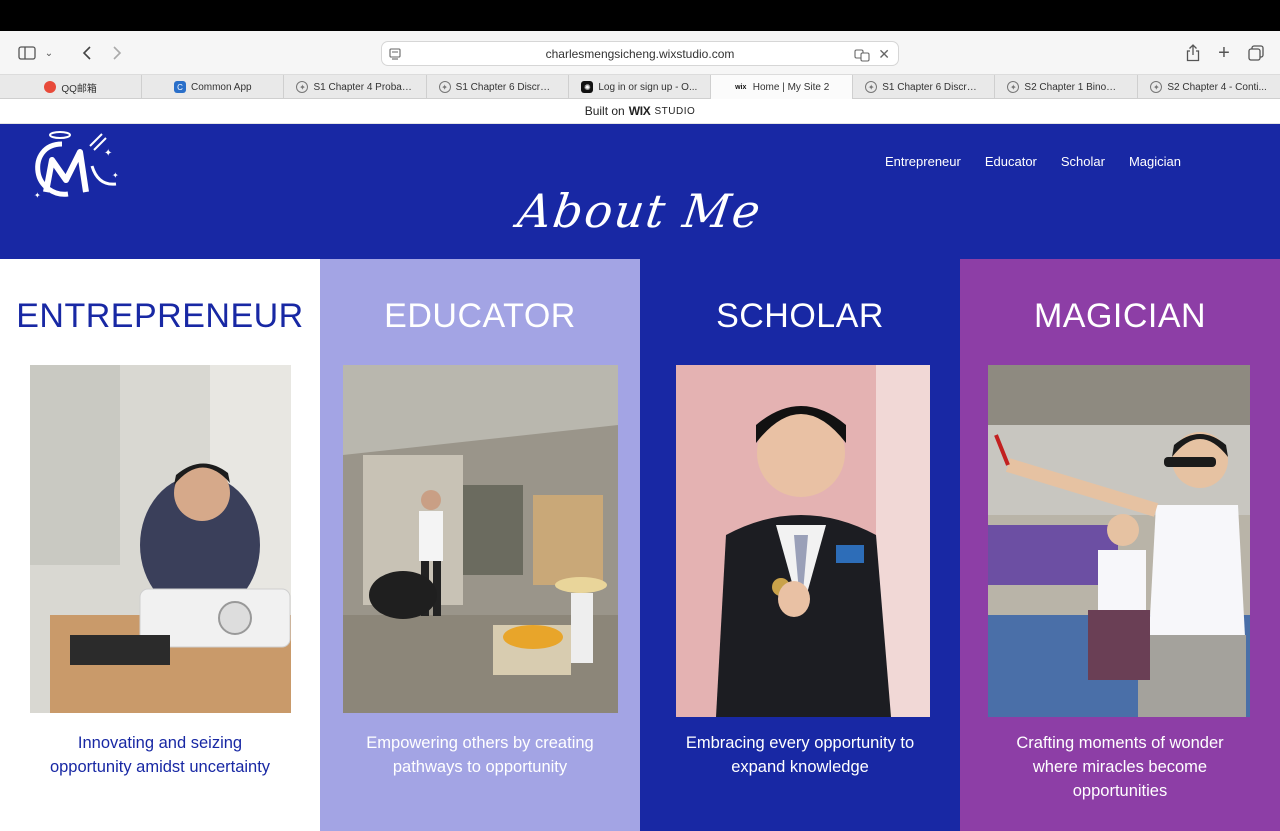  I want to click on tab-qq-mail: QQ邮箱, so click(71, 87).